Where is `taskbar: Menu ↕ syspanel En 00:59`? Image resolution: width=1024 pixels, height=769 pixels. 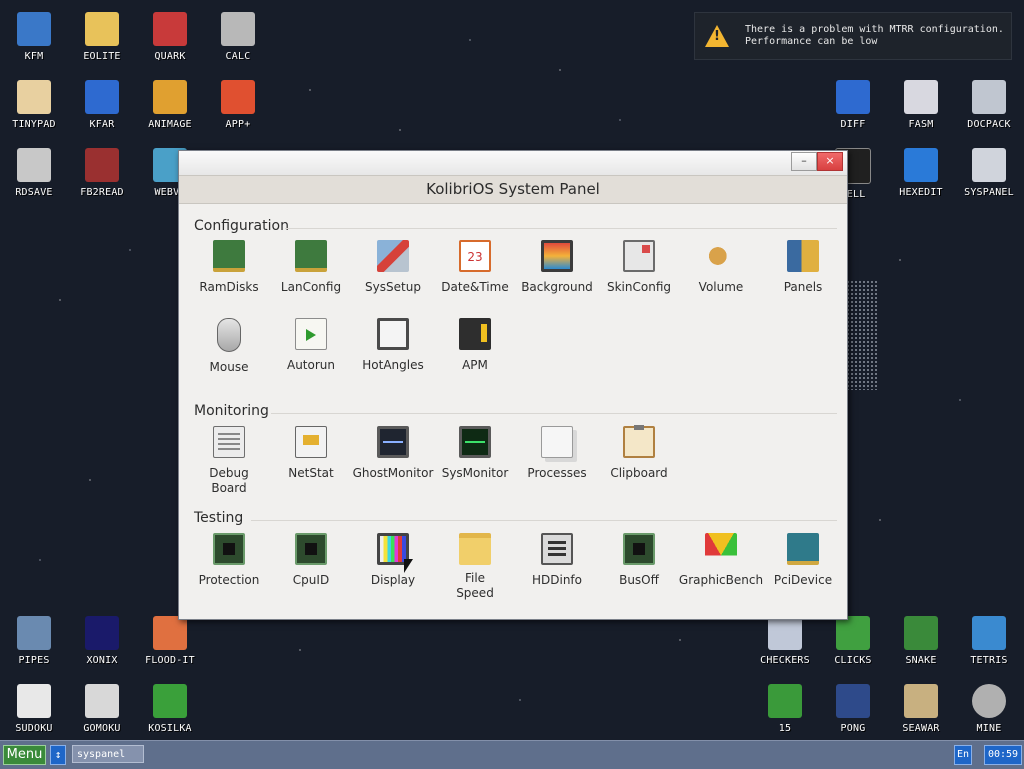 taskbar: Menu ↕ syspanel En 00:59 is located at coordinates (512, 754).